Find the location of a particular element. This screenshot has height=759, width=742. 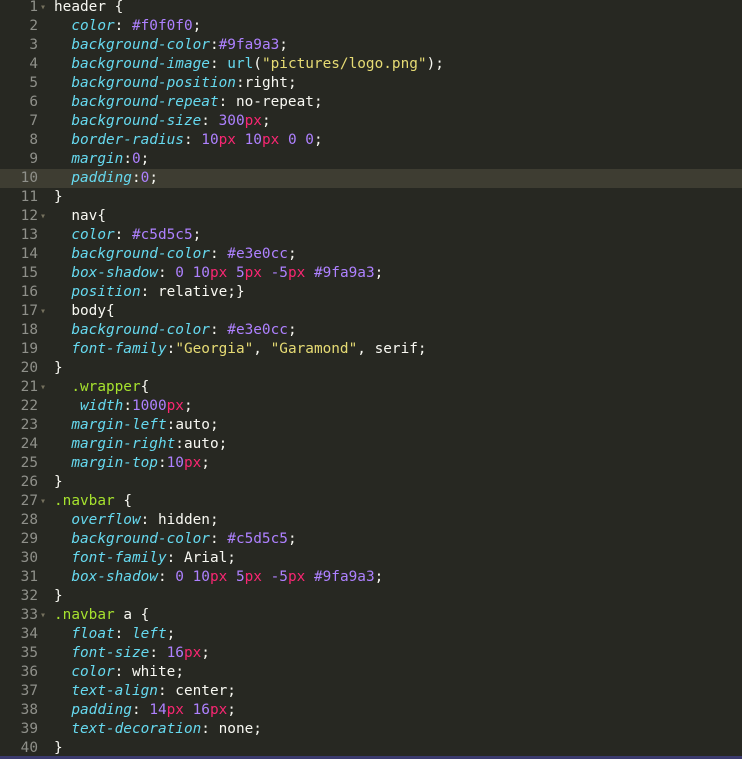

line-number: 9 is located at coordinates (33, 159).